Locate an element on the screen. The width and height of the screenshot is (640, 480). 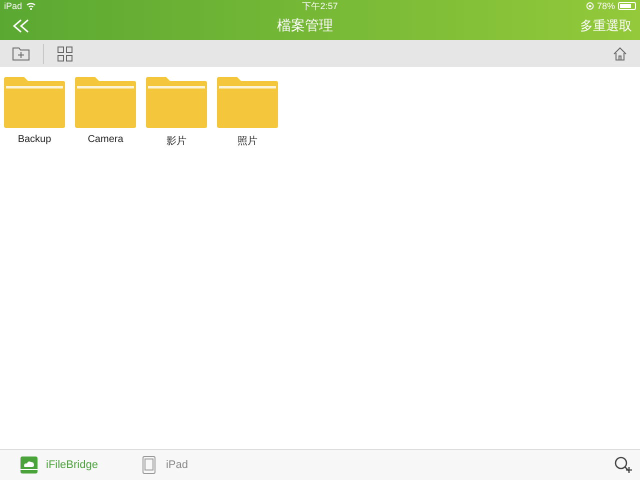
status-time: 下午2:57 is located at coordinates (320, 6).